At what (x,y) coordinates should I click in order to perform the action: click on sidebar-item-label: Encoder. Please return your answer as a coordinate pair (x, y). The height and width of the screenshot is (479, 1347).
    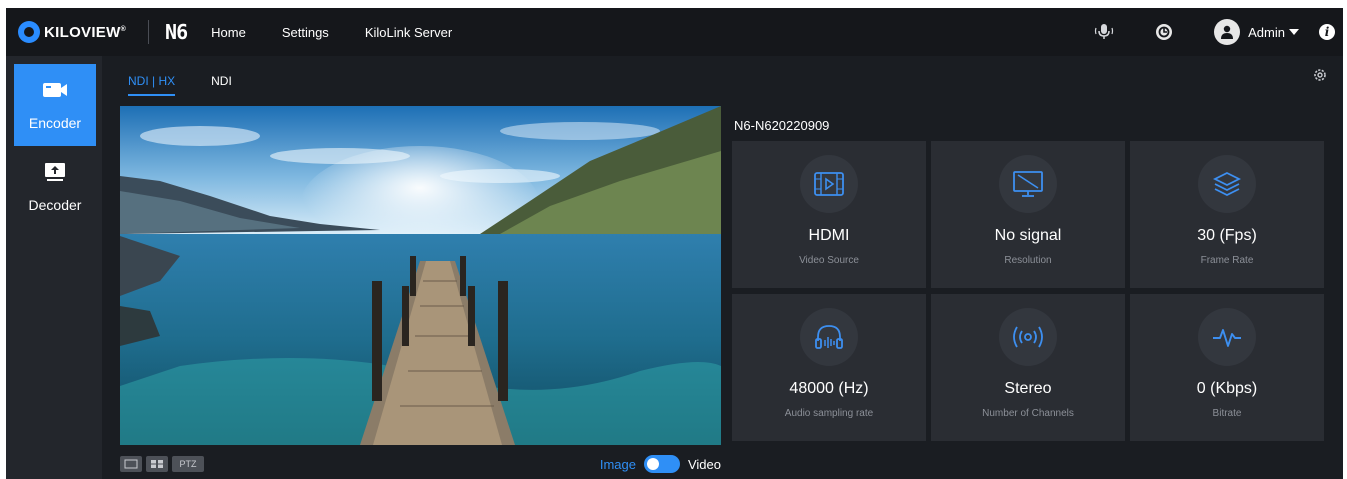
    Looking at the image, I should click on (55, 122).